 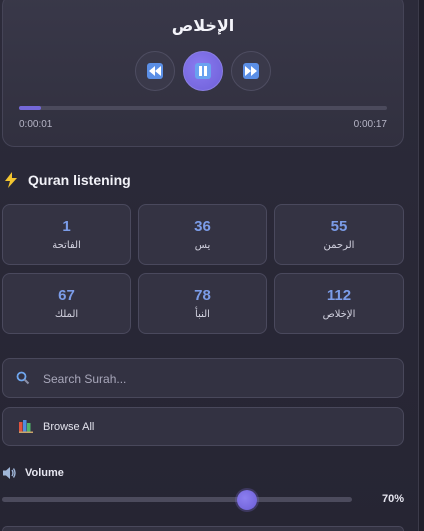 What do you see at coordinates (36, 124) in the screenshot?
I see `current-time: 0:00:01` at bounding box center [36, 124].